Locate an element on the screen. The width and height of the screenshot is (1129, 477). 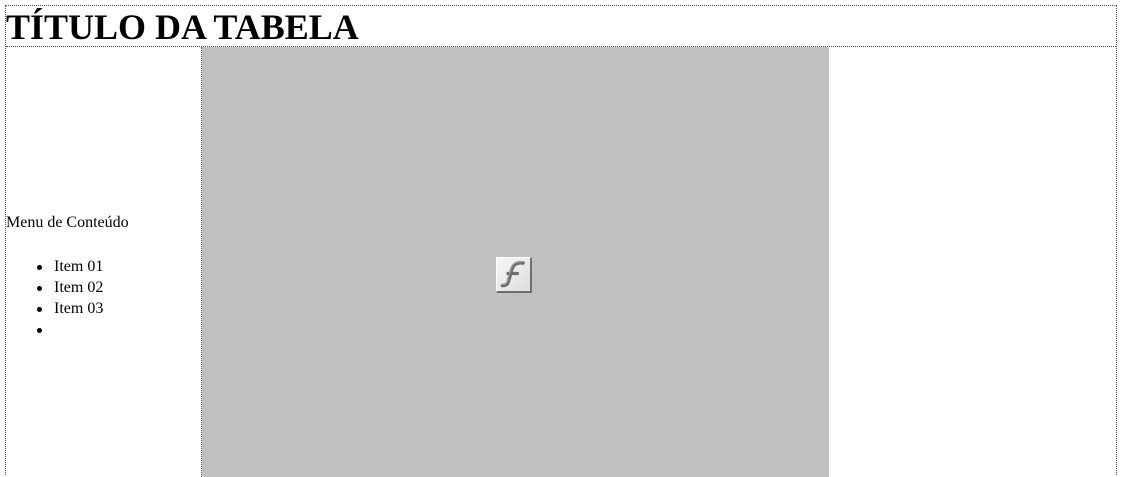
title-row: TÍTULO DA TABELA is located at coordinates (561, 26).